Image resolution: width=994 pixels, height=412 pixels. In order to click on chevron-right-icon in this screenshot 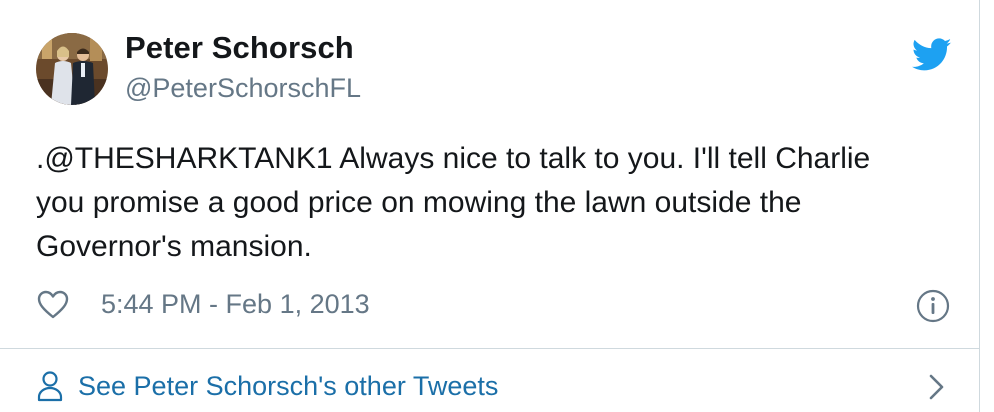, I will do `click(937, 387)`.